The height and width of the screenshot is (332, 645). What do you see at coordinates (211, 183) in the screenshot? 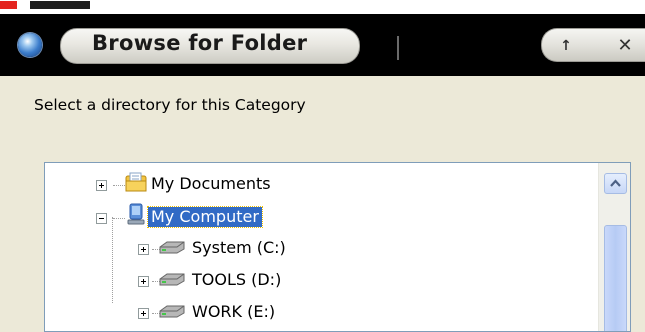
I see `tree-item-label: My Documents` at bounding box center [211, 183].